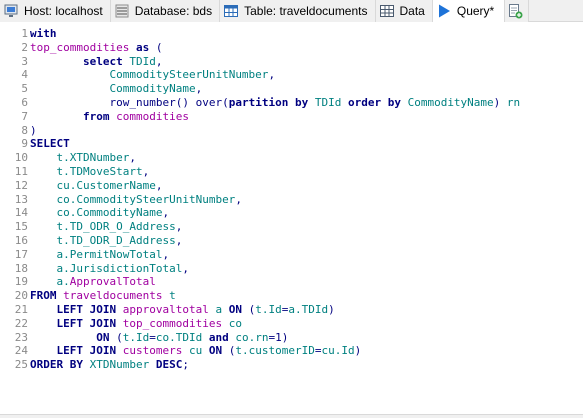 Image resolution: width=583 pixels, height=418 pixels. I want to click on code-token: co, so click(235, 323).